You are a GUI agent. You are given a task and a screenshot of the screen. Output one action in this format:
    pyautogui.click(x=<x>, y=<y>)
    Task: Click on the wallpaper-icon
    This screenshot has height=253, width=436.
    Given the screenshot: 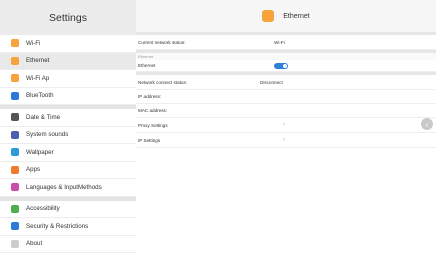 What is the action you would take?
    pyautogui.click(x=15, y=152)
    